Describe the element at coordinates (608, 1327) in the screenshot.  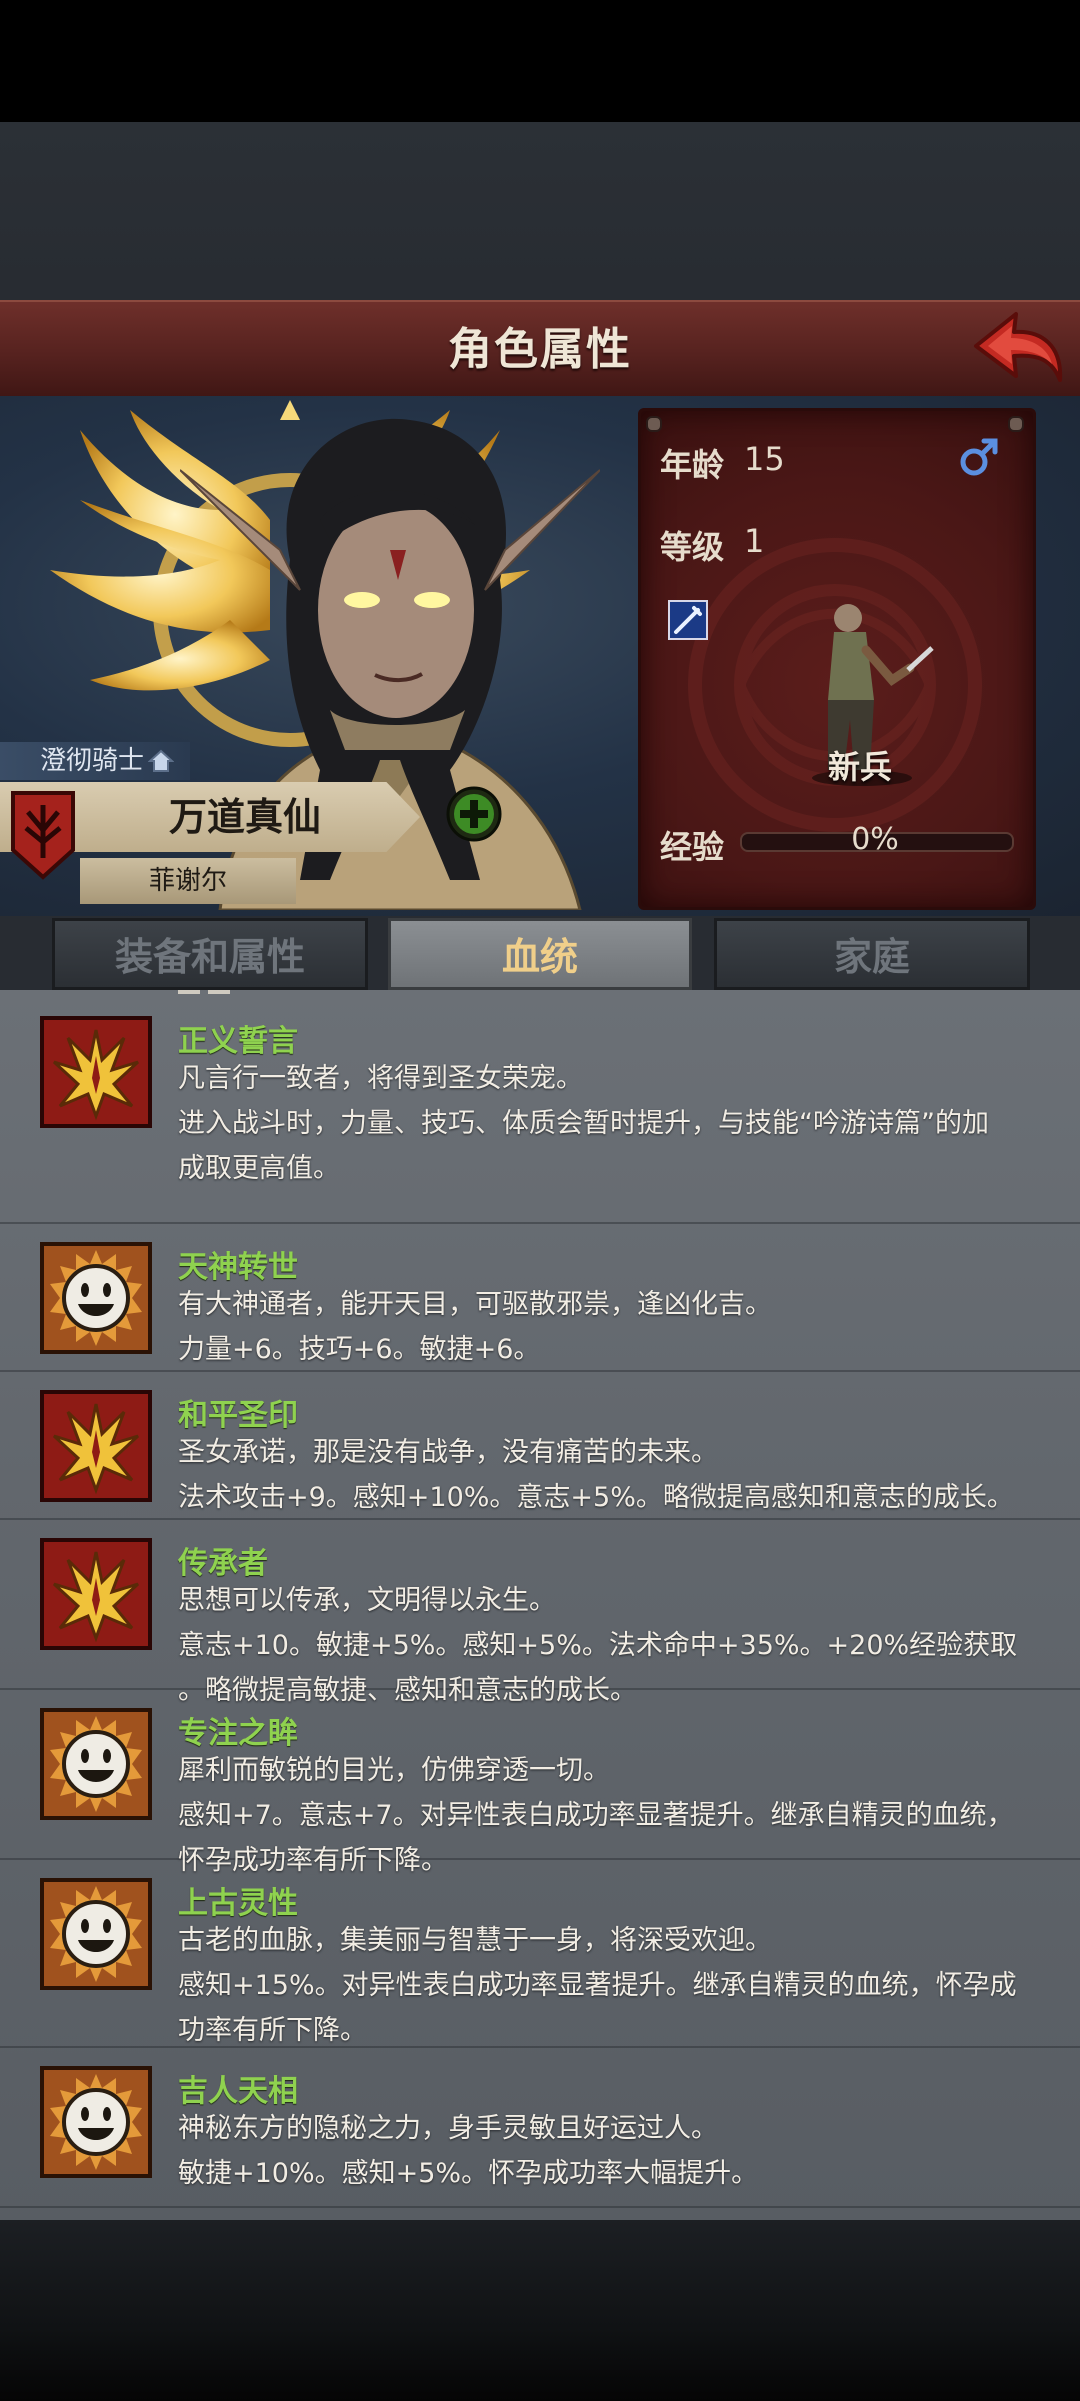
I see `trait-description: 有大神通者，能开天目，可驱散邪祟，逢凶化吉。 力量+6。技巧+6。敏捷+6。` at that location.